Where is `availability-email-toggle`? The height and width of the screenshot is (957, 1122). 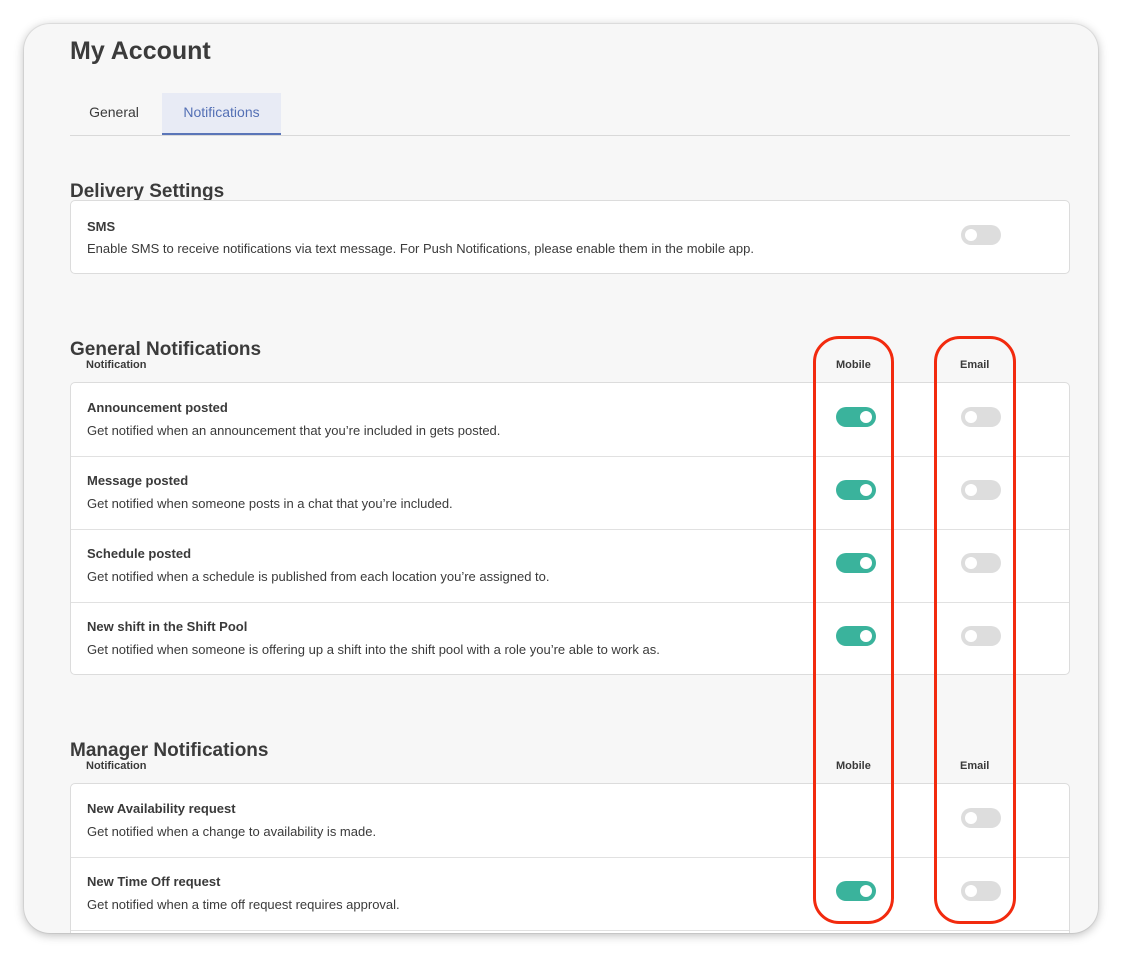 availability-email-toggle is located at coordinates (981, 818).